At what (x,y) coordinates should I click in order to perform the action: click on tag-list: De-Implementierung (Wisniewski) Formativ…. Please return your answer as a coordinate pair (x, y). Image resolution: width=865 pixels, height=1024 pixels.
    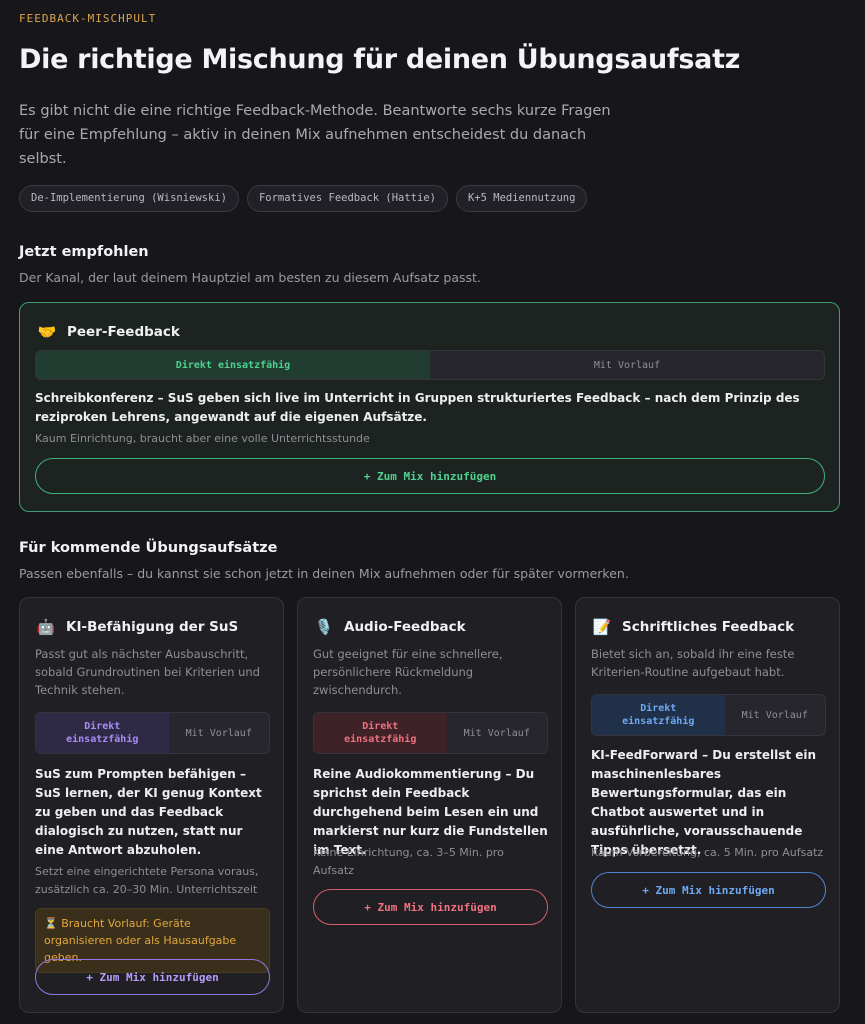
    Looking at the image, I should click on (303, 198).